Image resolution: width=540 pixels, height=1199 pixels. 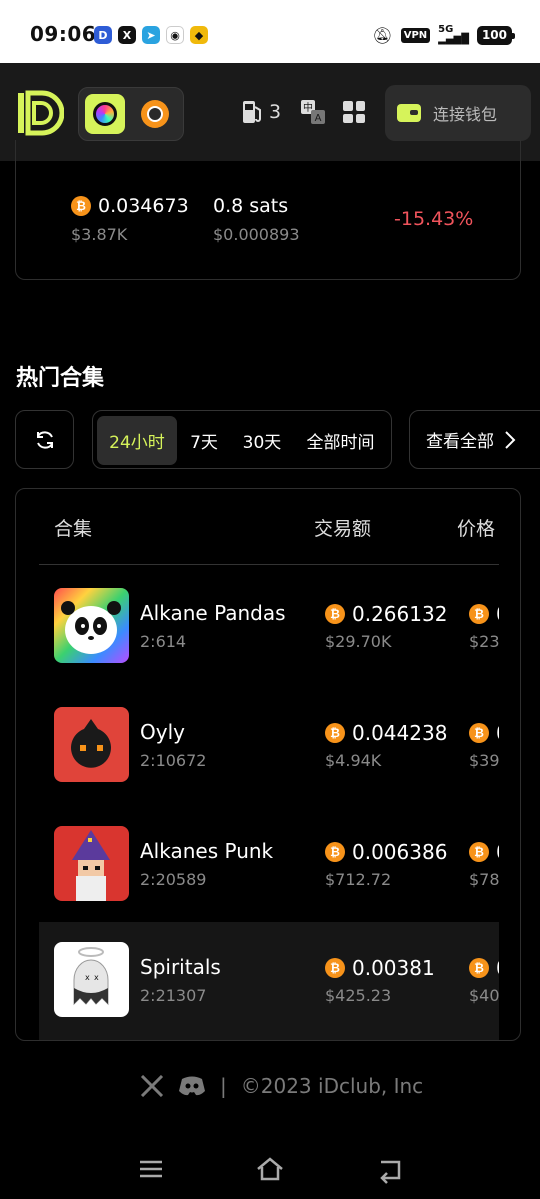 I want to click on stat-change-value: -15.43%, so click(x=434, y=219).